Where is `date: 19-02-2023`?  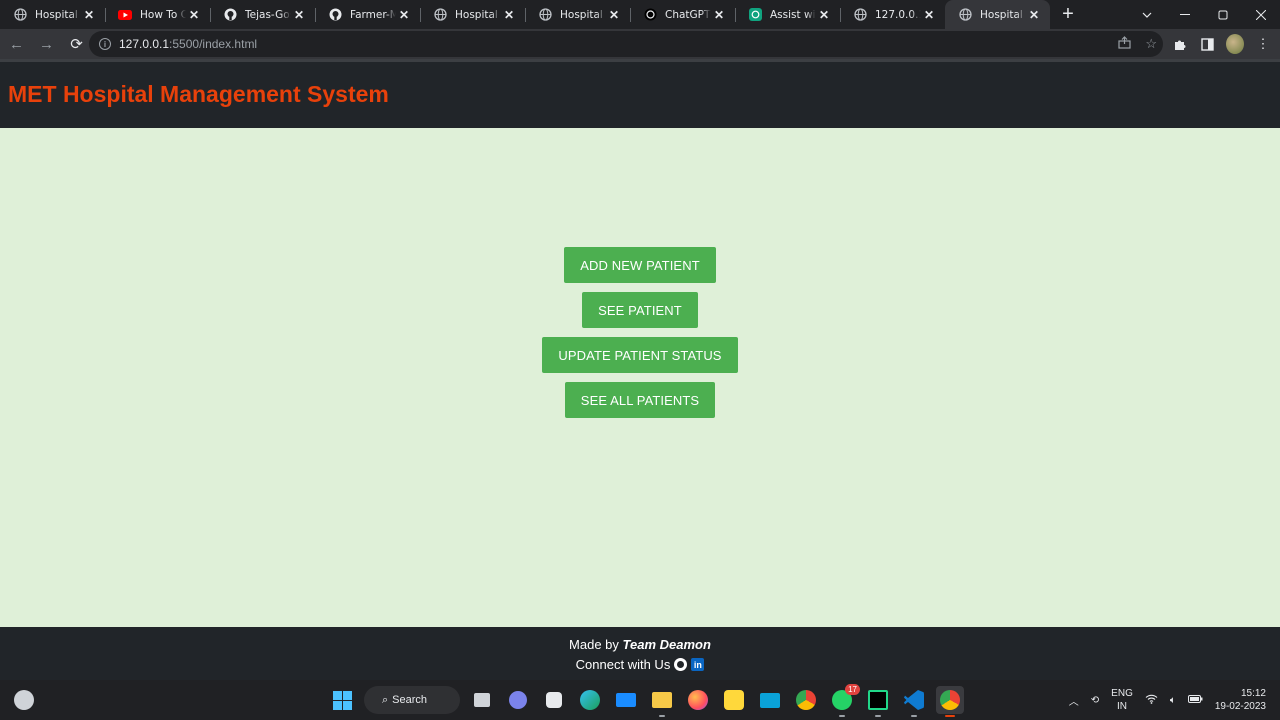
date: 19-02-2023 is located at coordinates (1240, 706).